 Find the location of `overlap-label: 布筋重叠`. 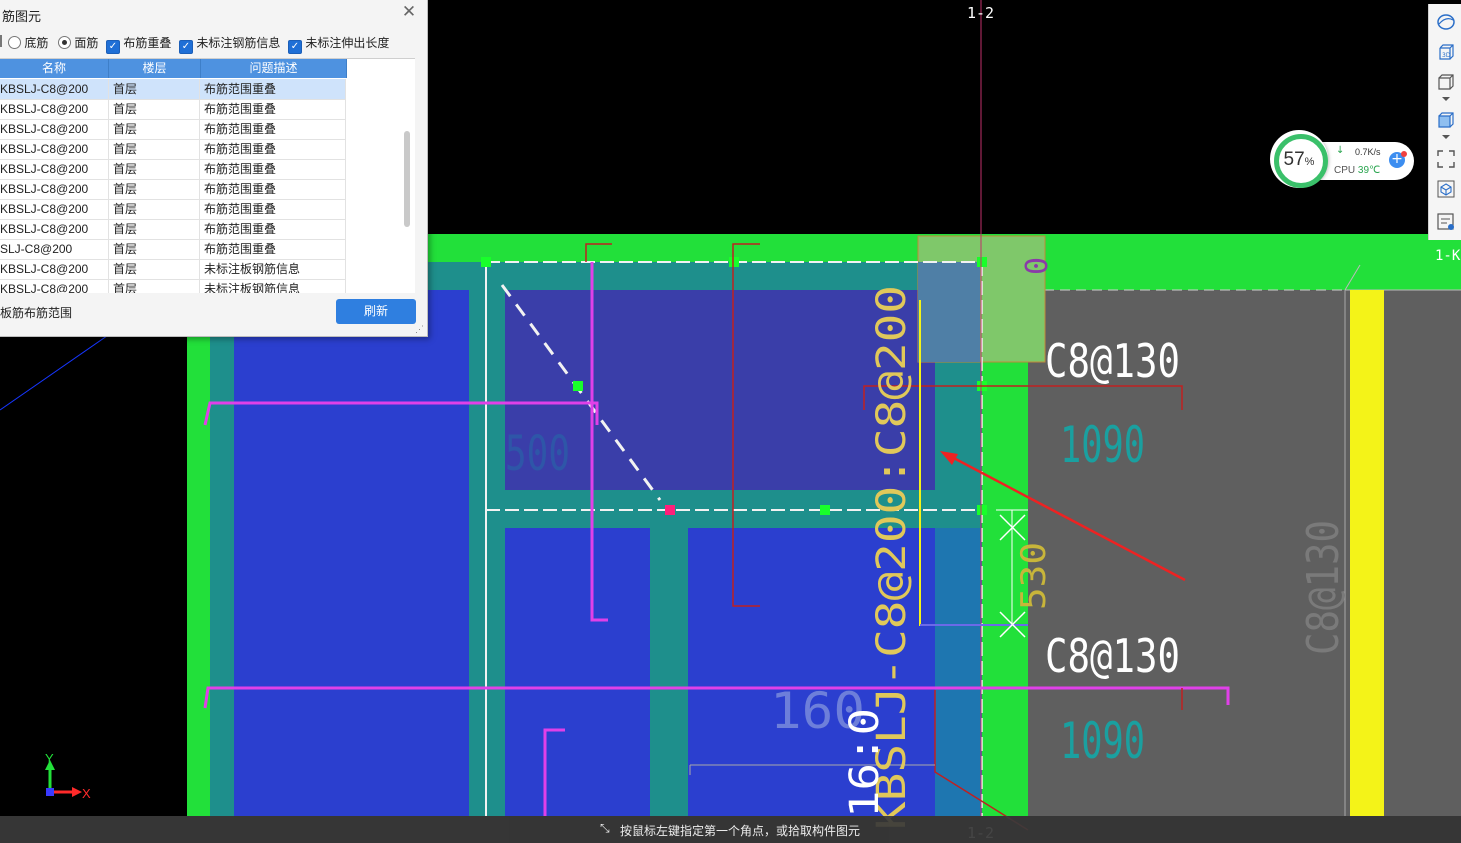

overlap-label: 布筋重叠 is located at coordinates (147, 43).